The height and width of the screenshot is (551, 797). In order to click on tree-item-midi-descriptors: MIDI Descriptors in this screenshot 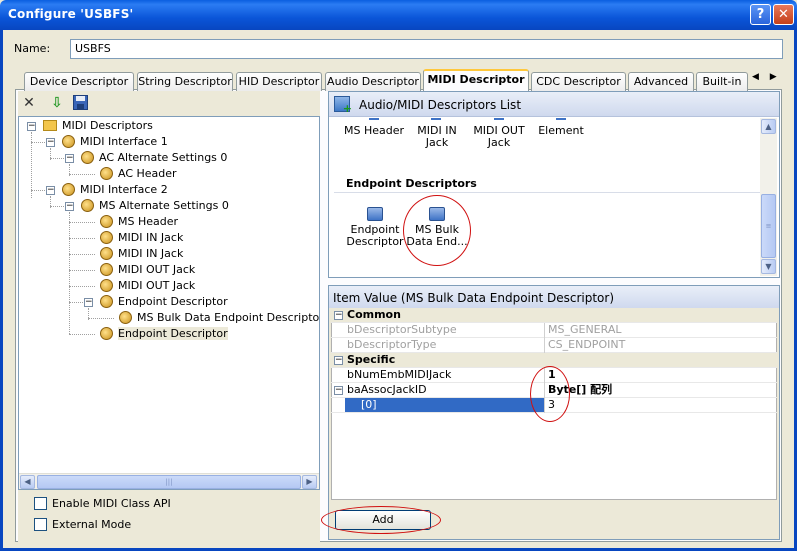, I will do `click(98, 126)`.